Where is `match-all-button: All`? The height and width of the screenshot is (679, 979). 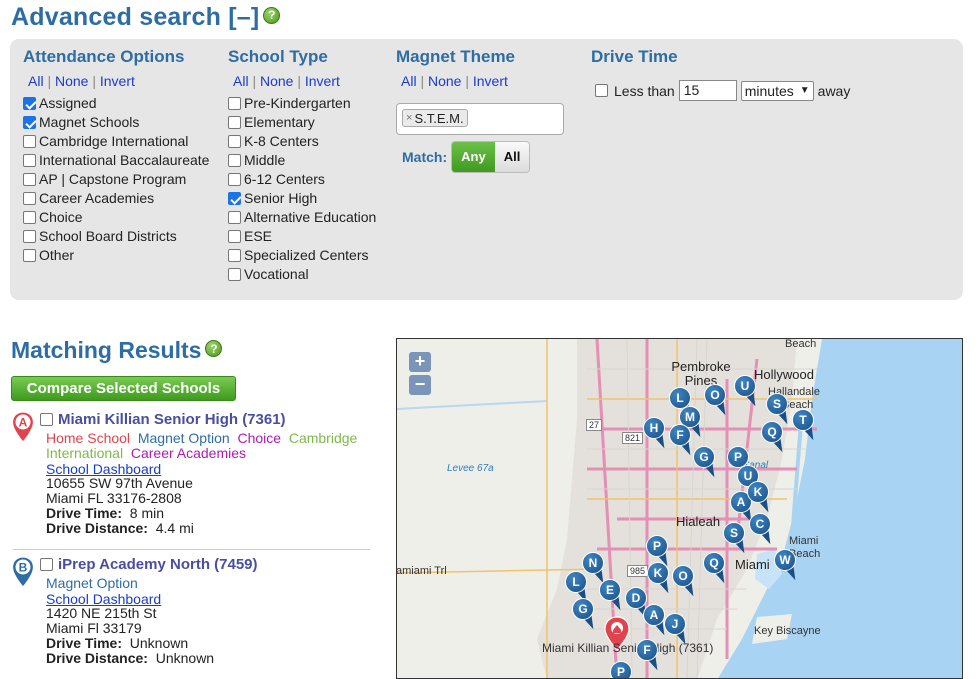 match-all-button: All is located at coordinates (512, 157).